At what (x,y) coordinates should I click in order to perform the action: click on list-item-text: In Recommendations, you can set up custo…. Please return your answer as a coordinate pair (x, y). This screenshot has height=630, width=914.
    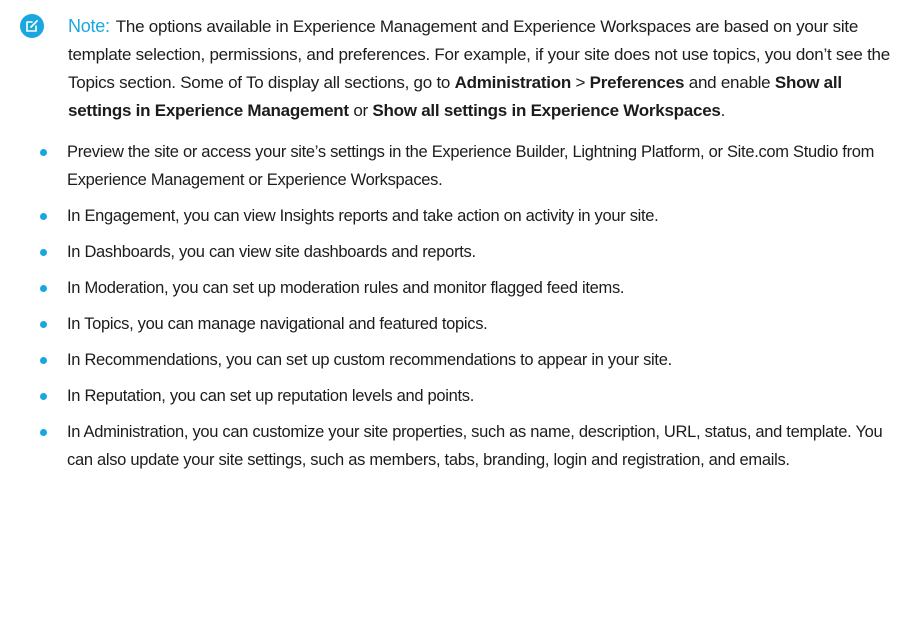
    Looking at the image, I should click on (369, 360).